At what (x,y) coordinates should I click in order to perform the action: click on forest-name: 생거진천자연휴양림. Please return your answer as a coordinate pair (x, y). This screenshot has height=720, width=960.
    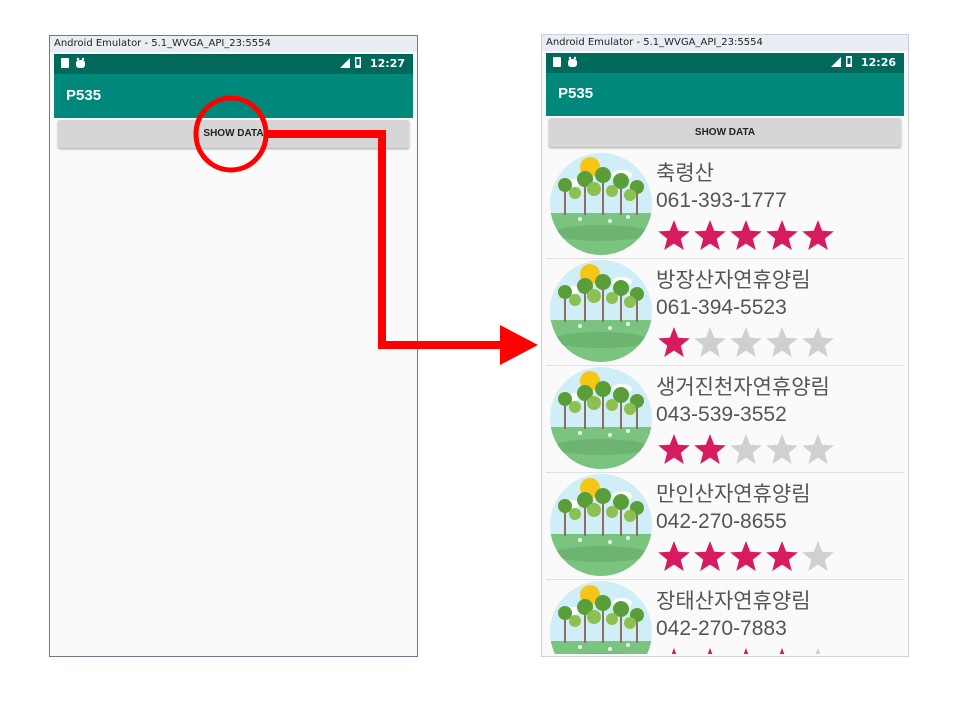
    Looking at the image, I should click on (743, 387).